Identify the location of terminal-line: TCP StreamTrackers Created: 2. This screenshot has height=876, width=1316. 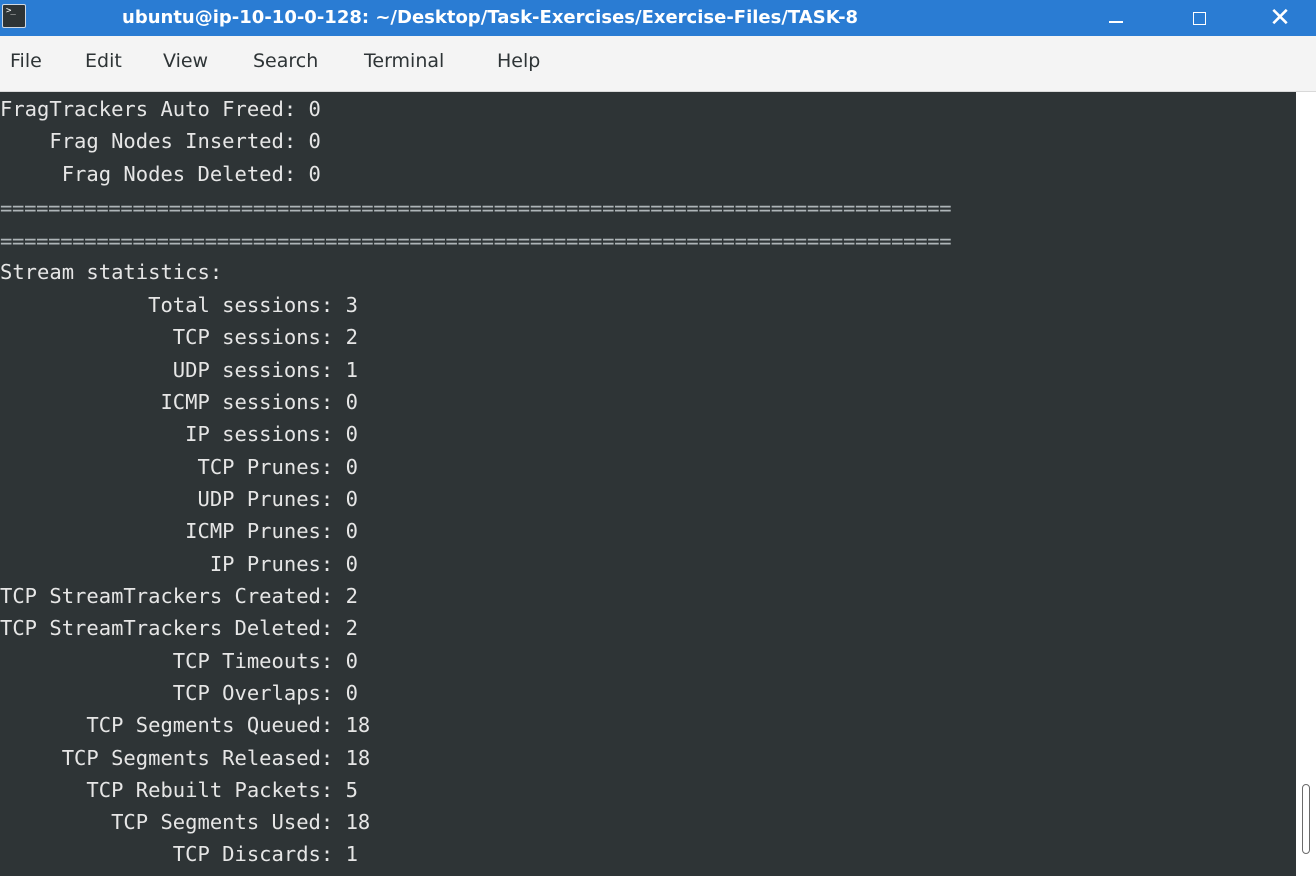
(179, 596).